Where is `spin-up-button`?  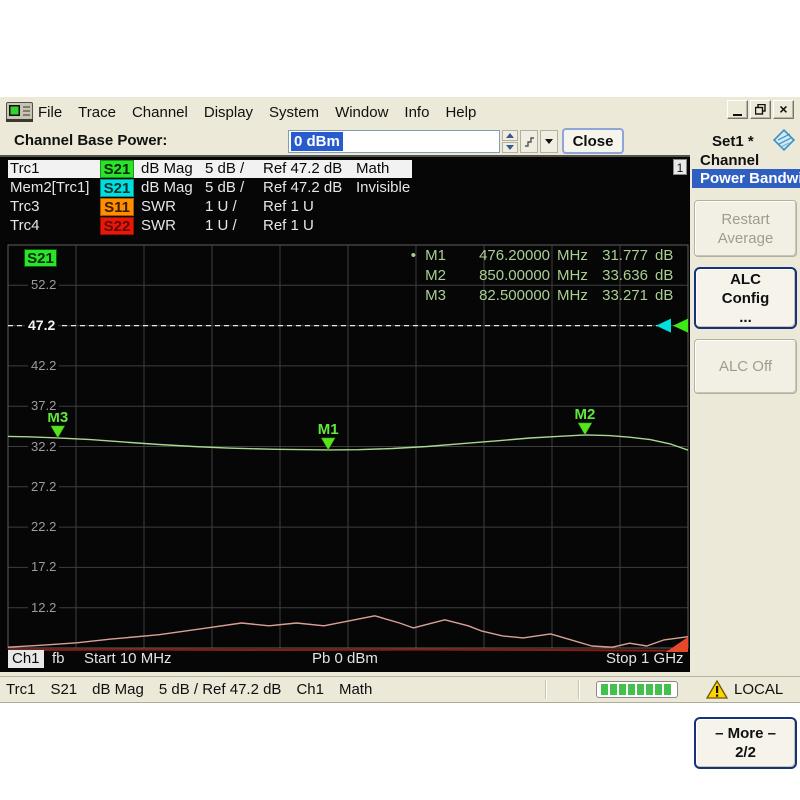
spin-up-button is located at coordinates (510, 135).